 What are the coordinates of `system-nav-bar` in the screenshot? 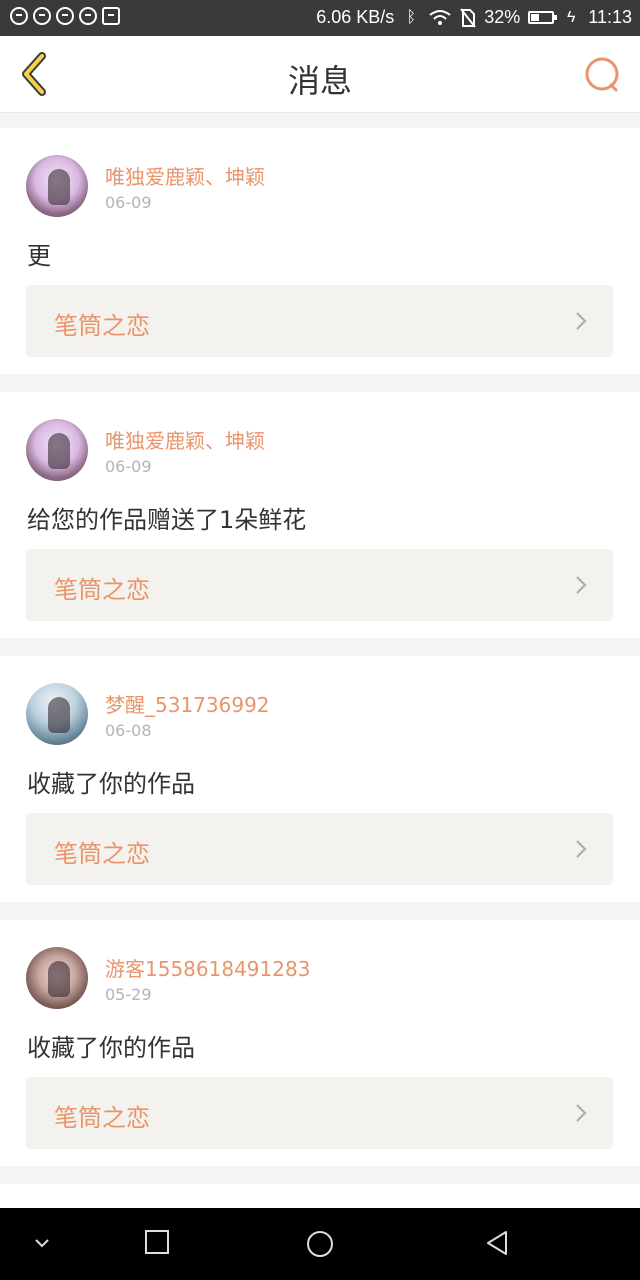 It's located at (320, 1244).